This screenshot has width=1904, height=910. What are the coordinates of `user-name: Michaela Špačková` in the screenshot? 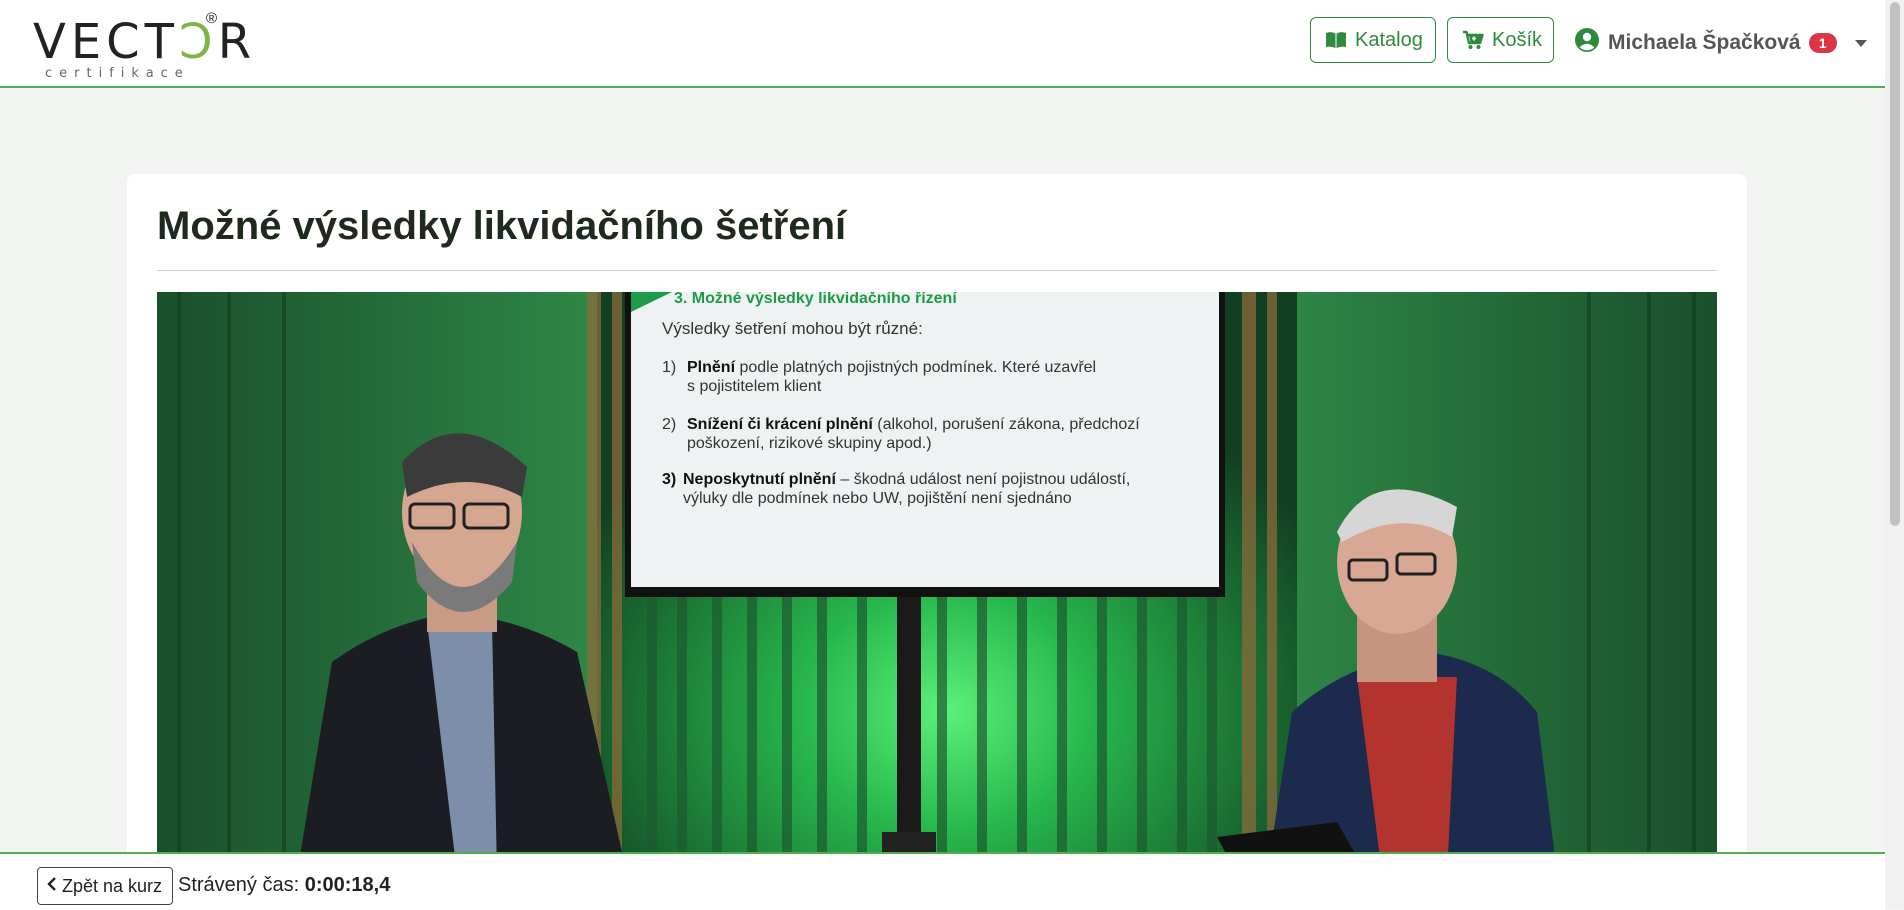 It's located at (1704, 42).